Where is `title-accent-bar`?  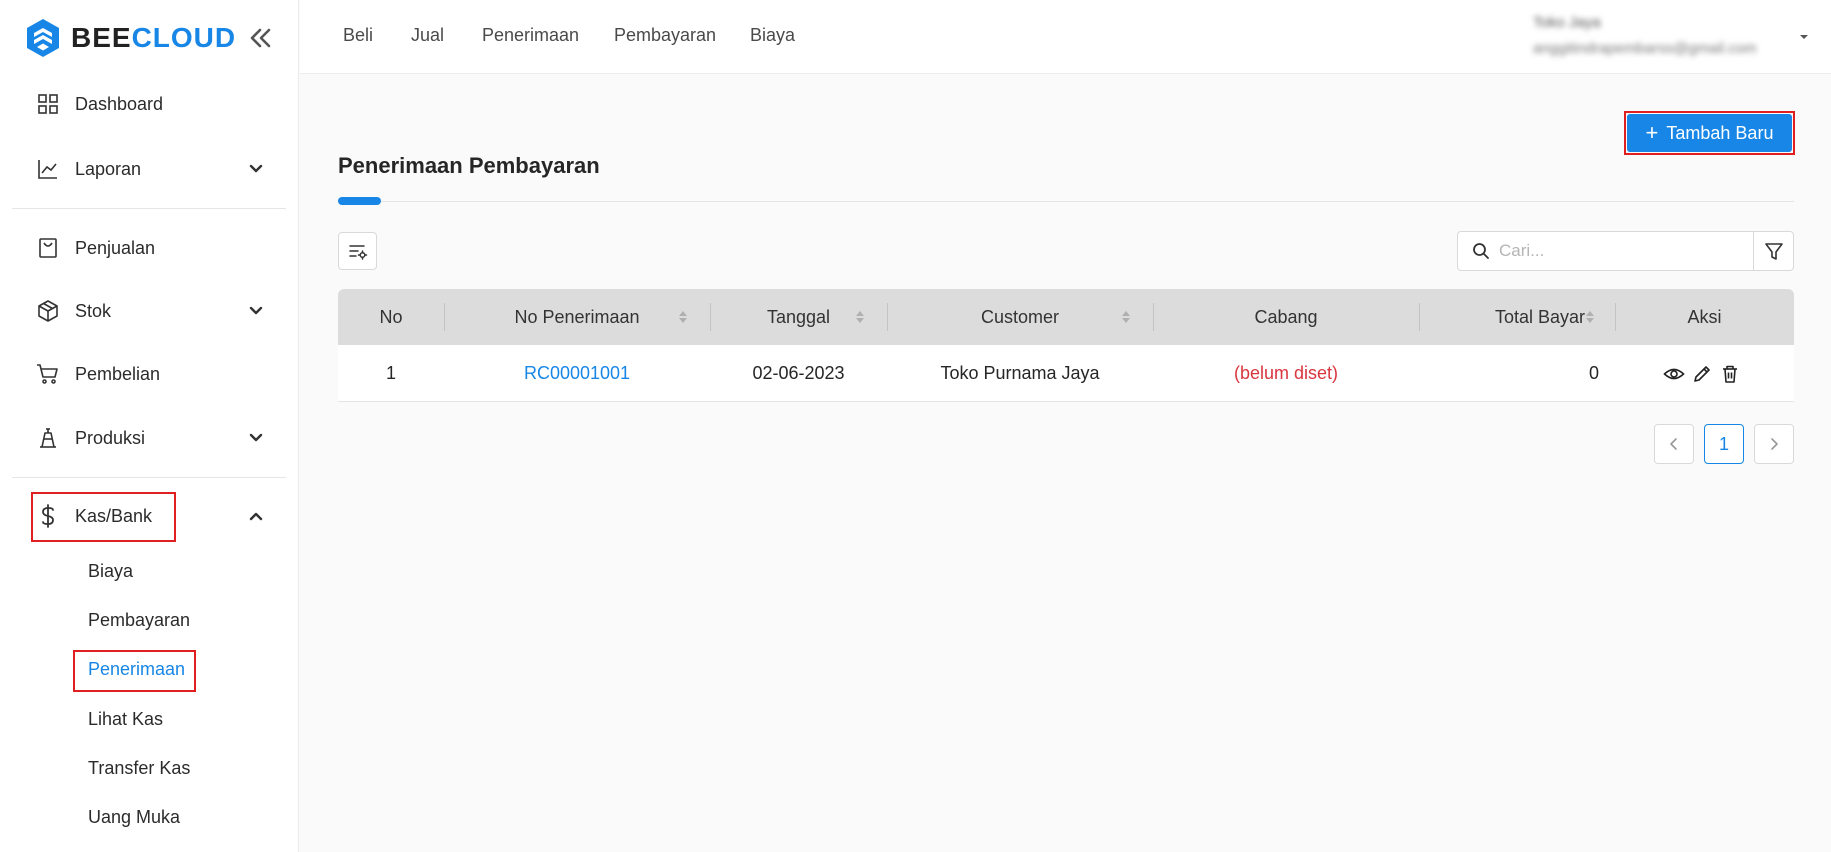
title-accent-bar is located at coordinates (359, 201).